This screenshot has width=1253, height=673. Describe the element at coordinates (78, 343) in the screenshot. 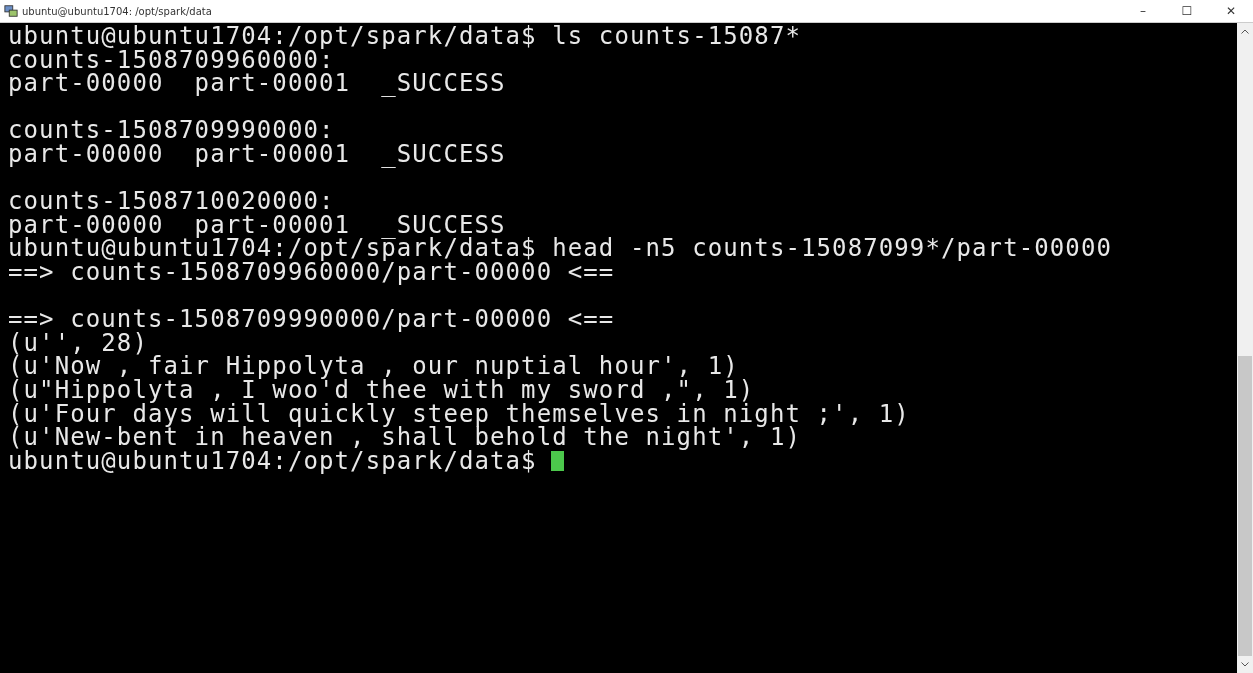

I see `terminal-line: (u'', 28)` at that location.